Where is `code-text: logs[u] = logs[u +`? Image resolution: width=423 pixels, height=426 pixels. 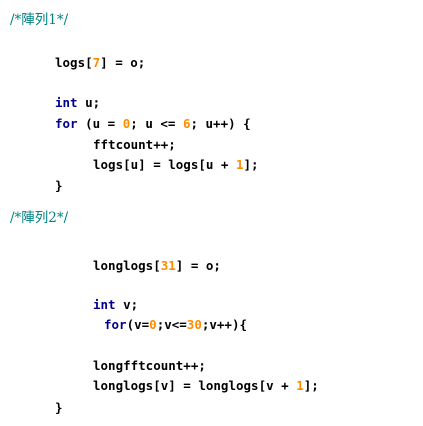 code-text: logs[u] = logs[u + is located at coordinates (164, 164).